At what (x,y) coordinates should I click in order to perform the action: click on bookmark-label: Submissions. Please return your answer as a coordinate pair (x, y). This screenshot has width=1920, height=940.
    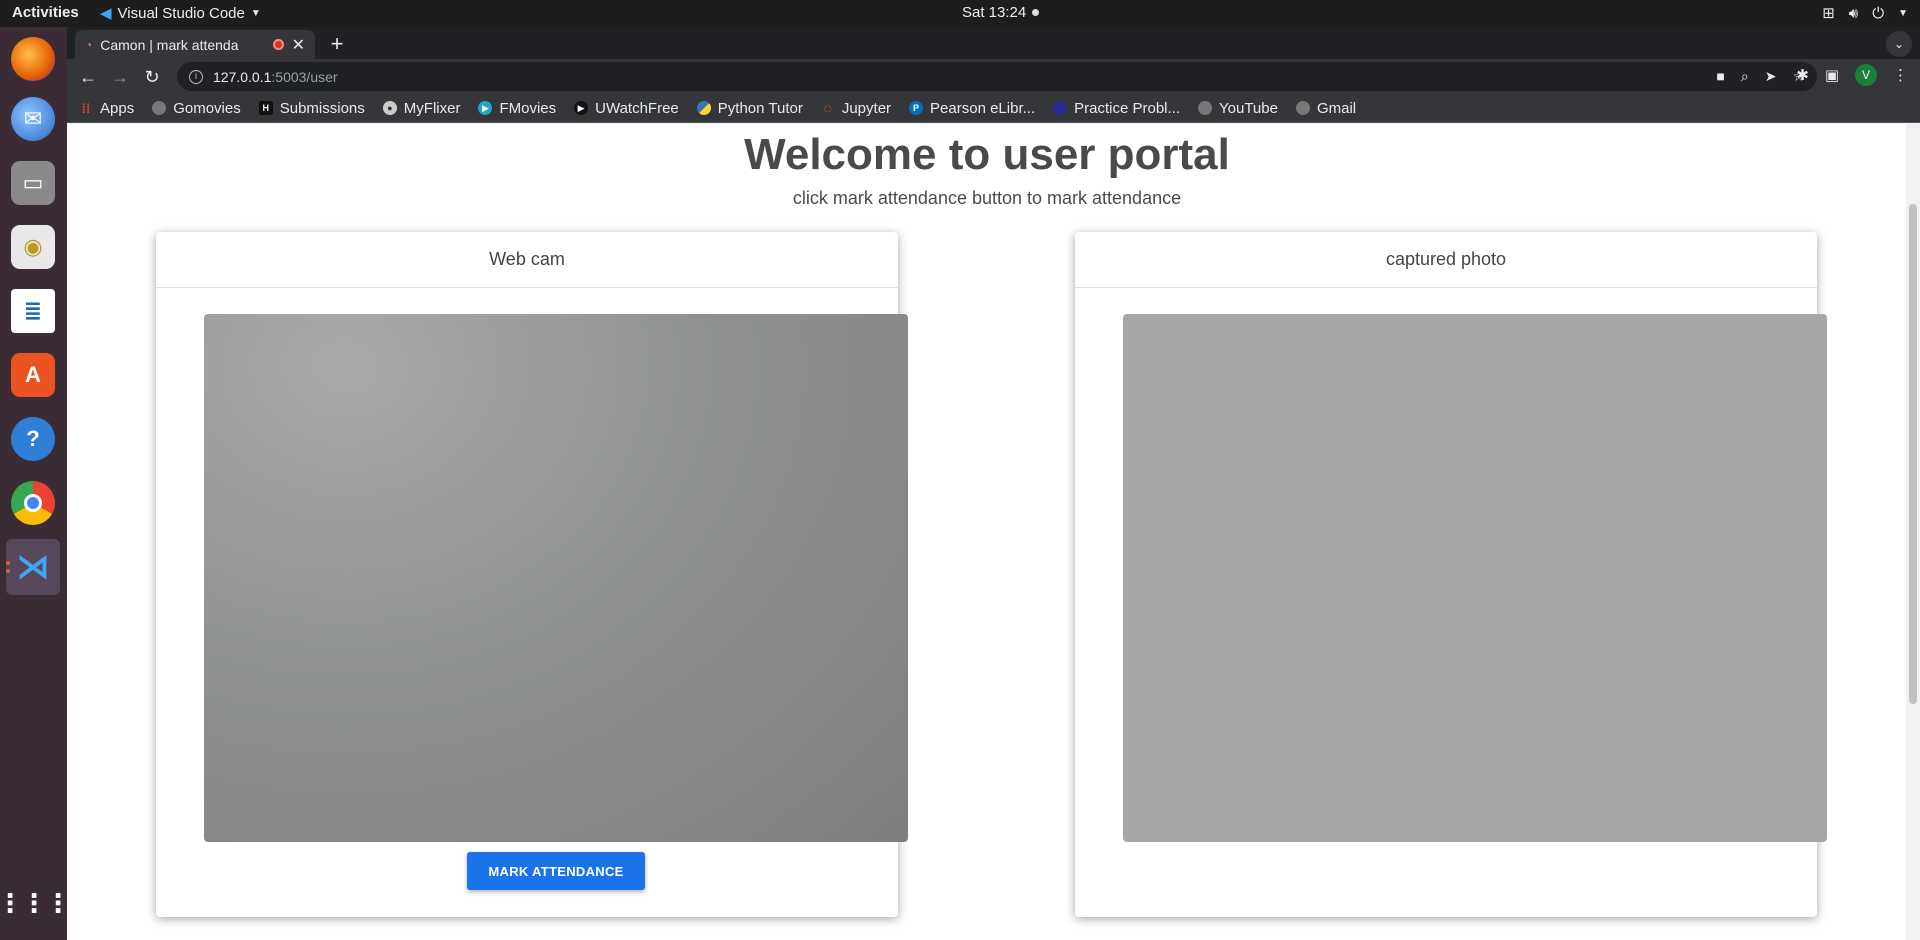
    Looking at the image, I should click on (322, 108).